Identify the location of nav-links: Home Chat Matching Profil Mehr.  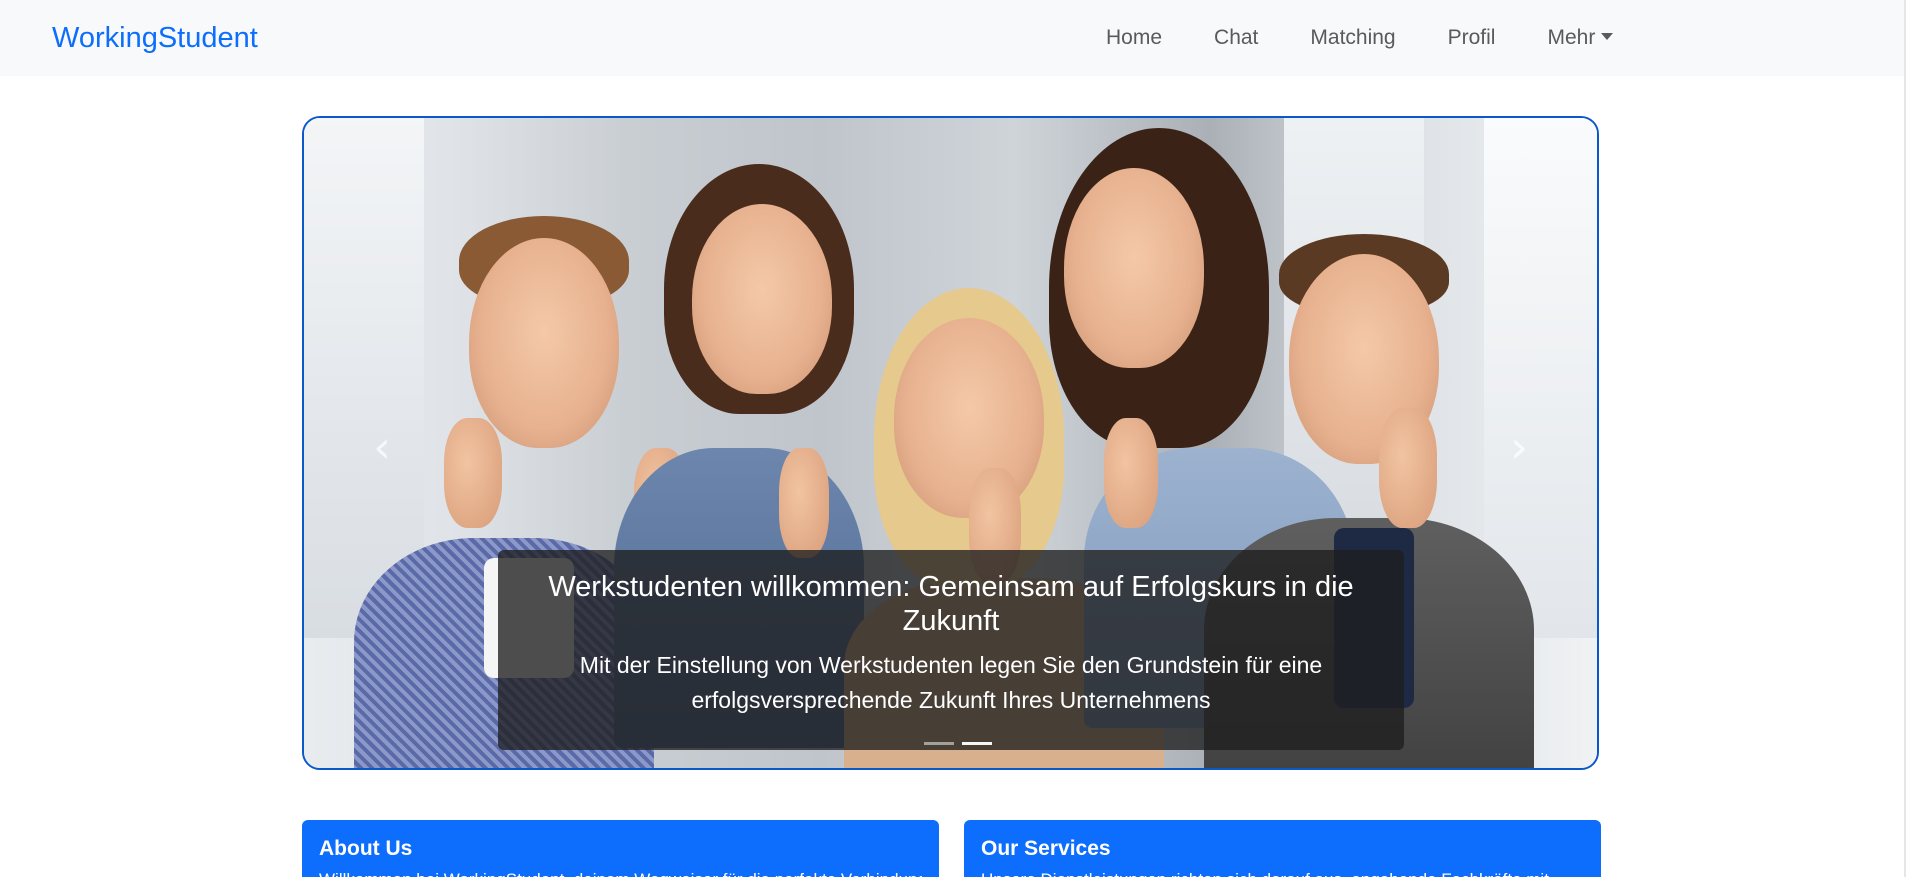
(1349, 38).